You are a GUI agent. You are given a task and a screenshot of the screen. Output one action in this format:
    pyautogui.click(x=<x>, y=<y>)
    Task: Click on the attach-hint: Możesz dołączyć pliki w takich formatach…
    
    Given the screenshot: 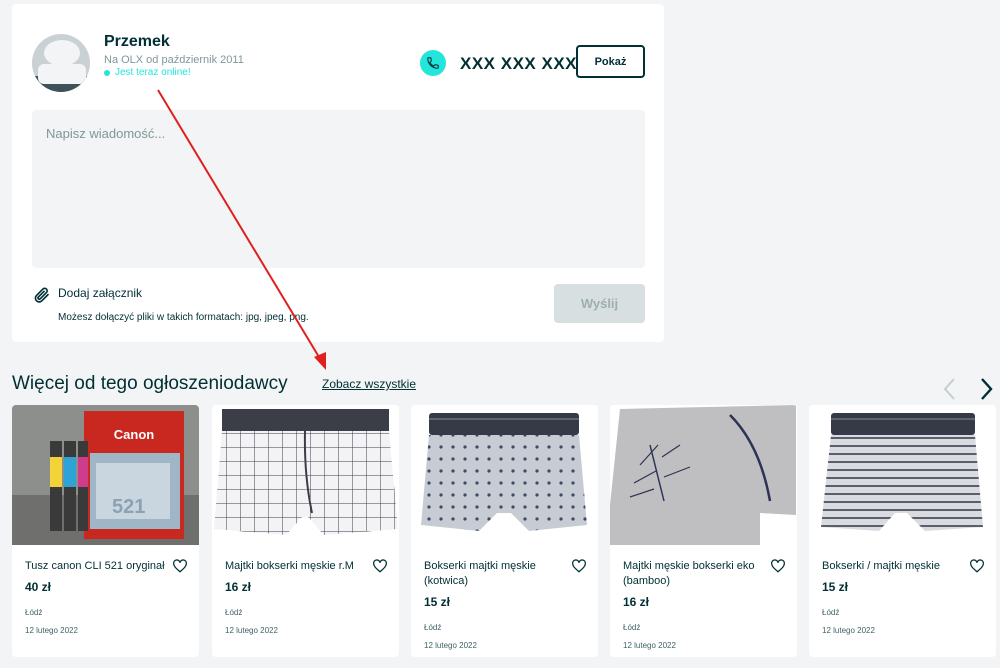 What is the action you would take?
    pyautogui.click(x=183, y=317)
    